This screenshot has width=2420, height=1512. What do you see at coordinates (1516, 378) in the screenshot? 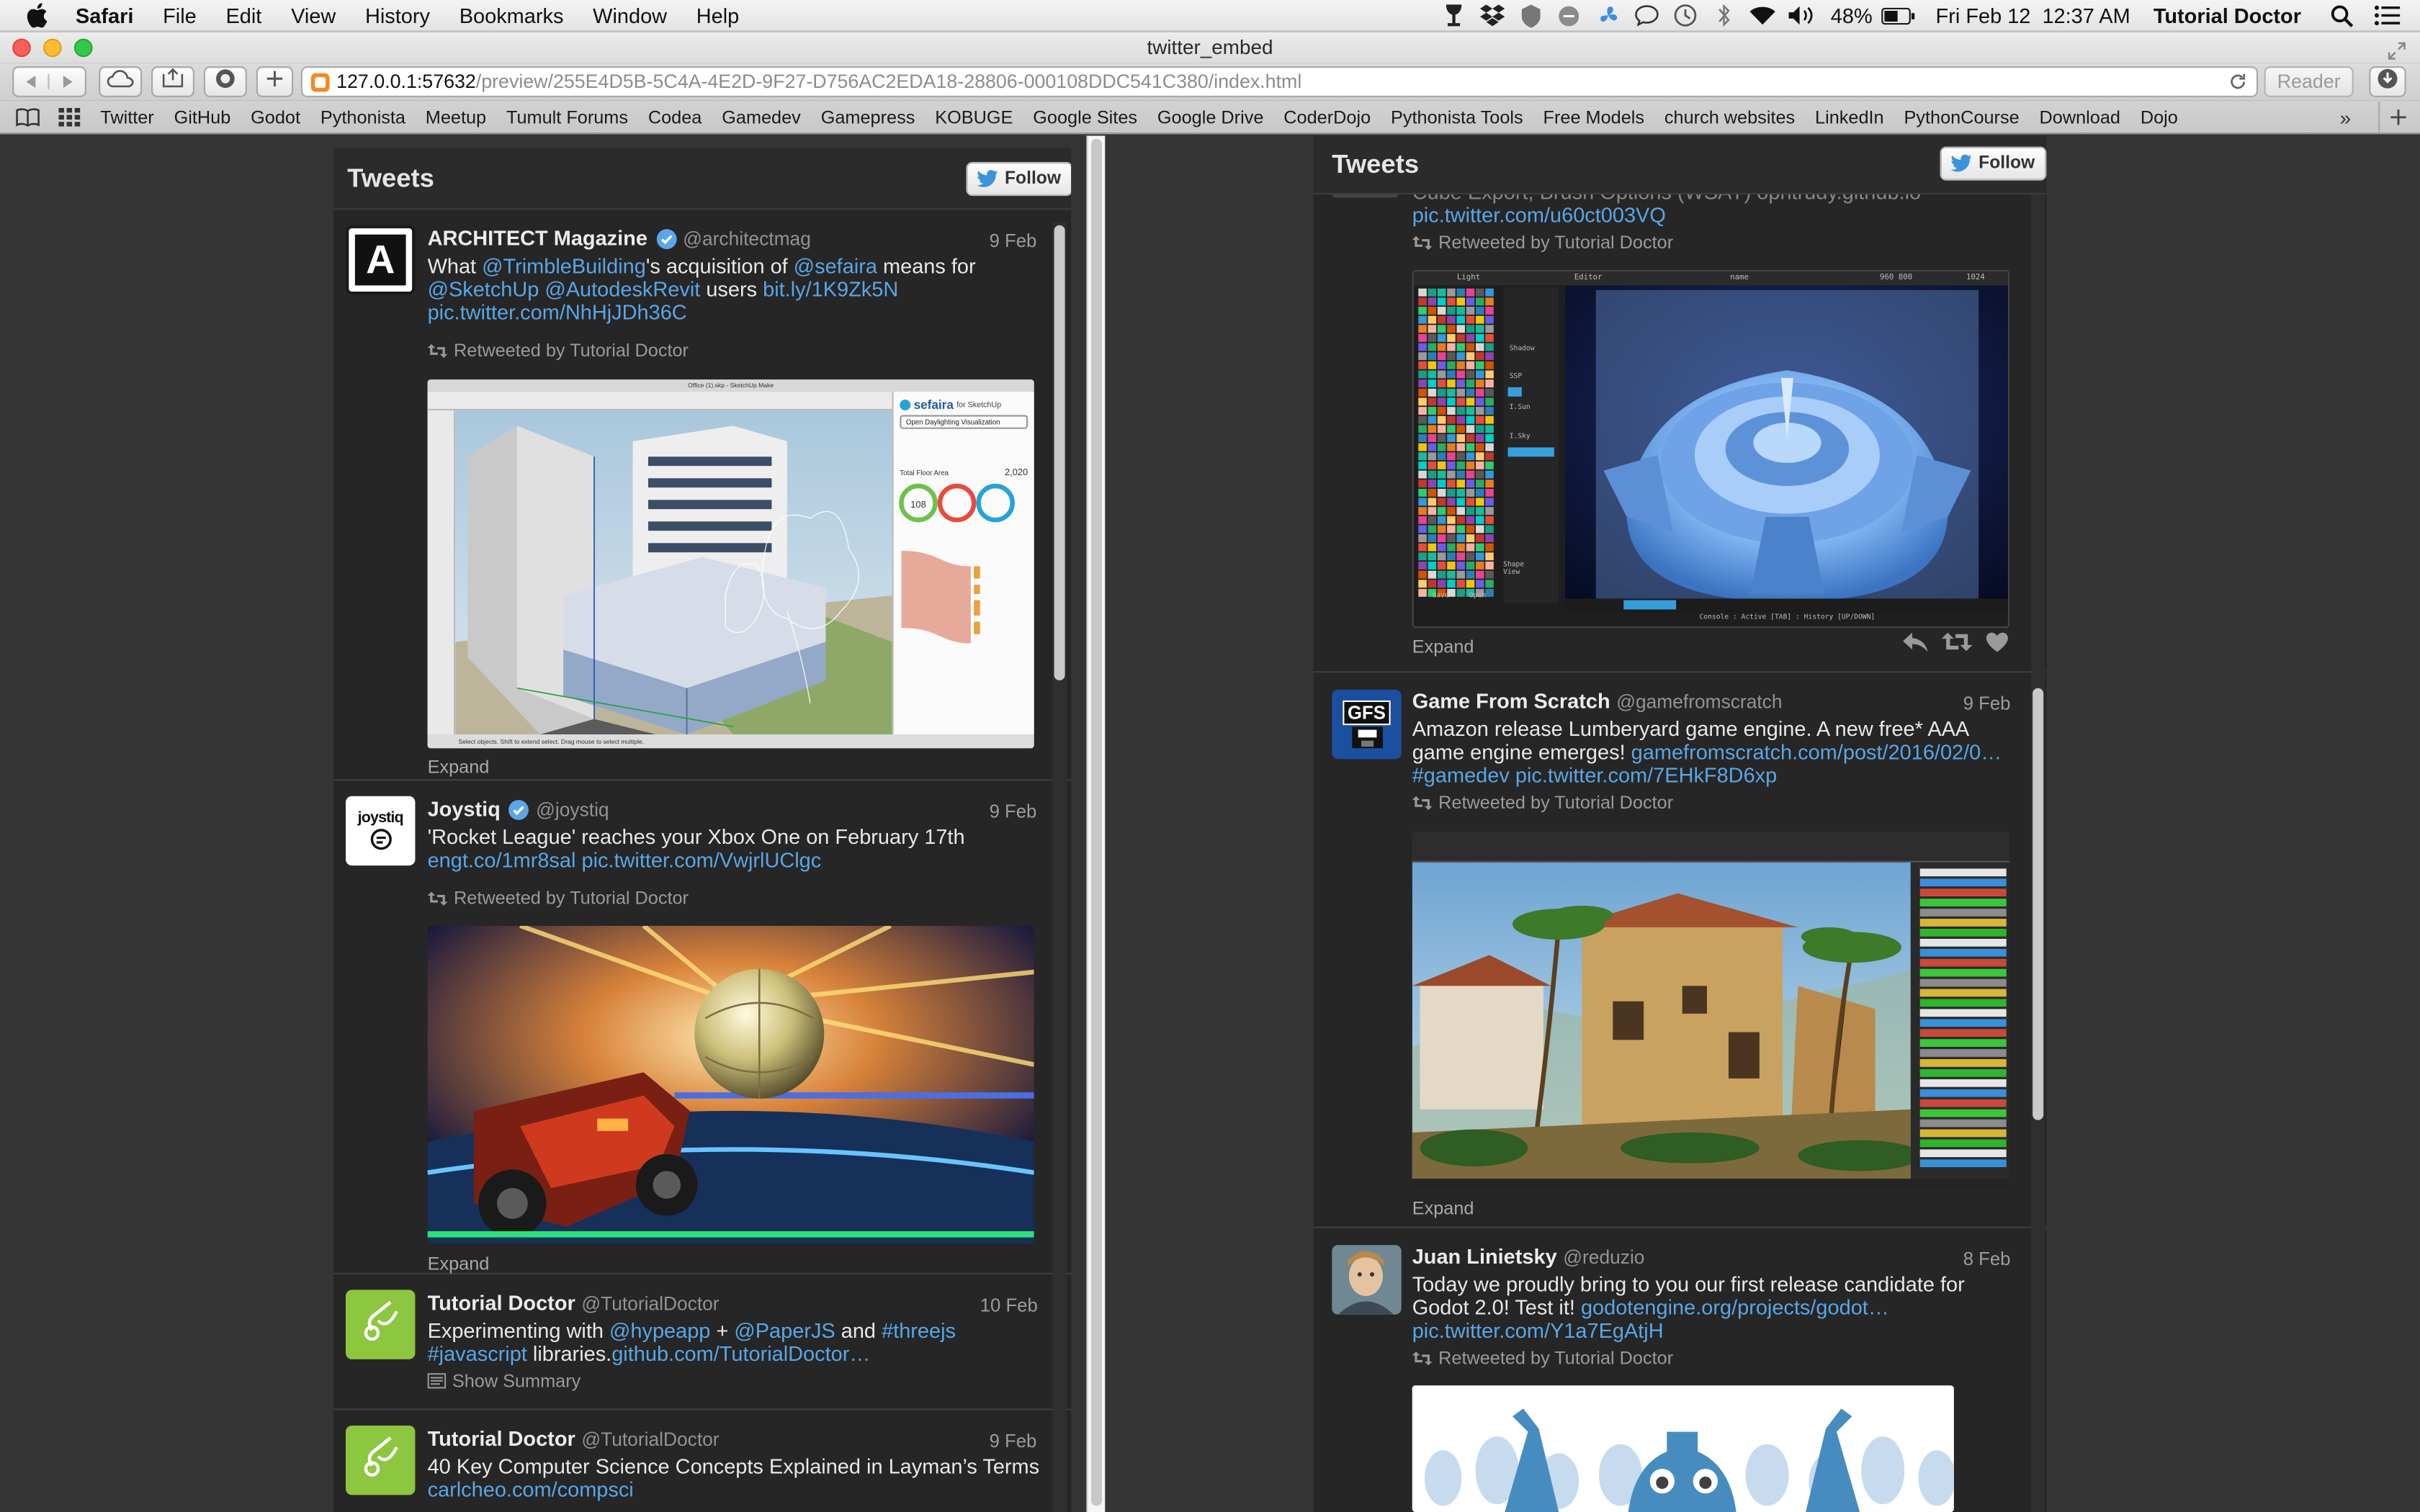
I see `voxel-ssp-label: SSP` at bounding box center [1516, 378].